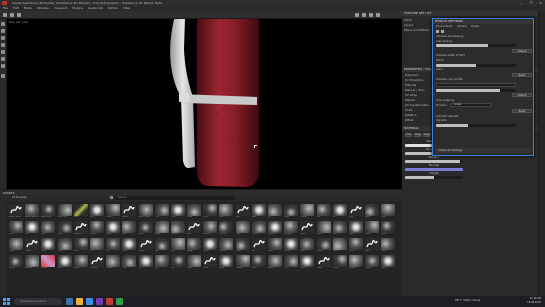 Image resolution: width=545 pixels, height=307 pixels. What do you see at coordinates (129, 212) in the screenshot?
I see `brush-thumbnail: Splatter` at bounding box center [129, 212].